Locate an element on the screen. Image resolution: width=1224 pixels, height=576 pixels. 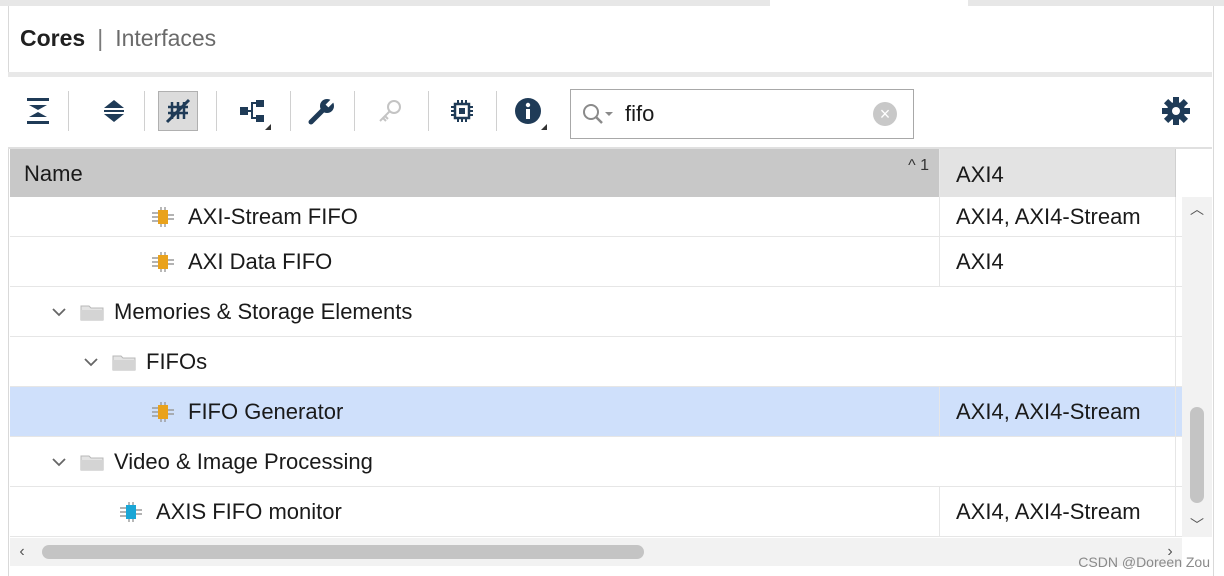
vertical-scrollbar: ︿ ﹀ is located at coordinates (1197, 367).